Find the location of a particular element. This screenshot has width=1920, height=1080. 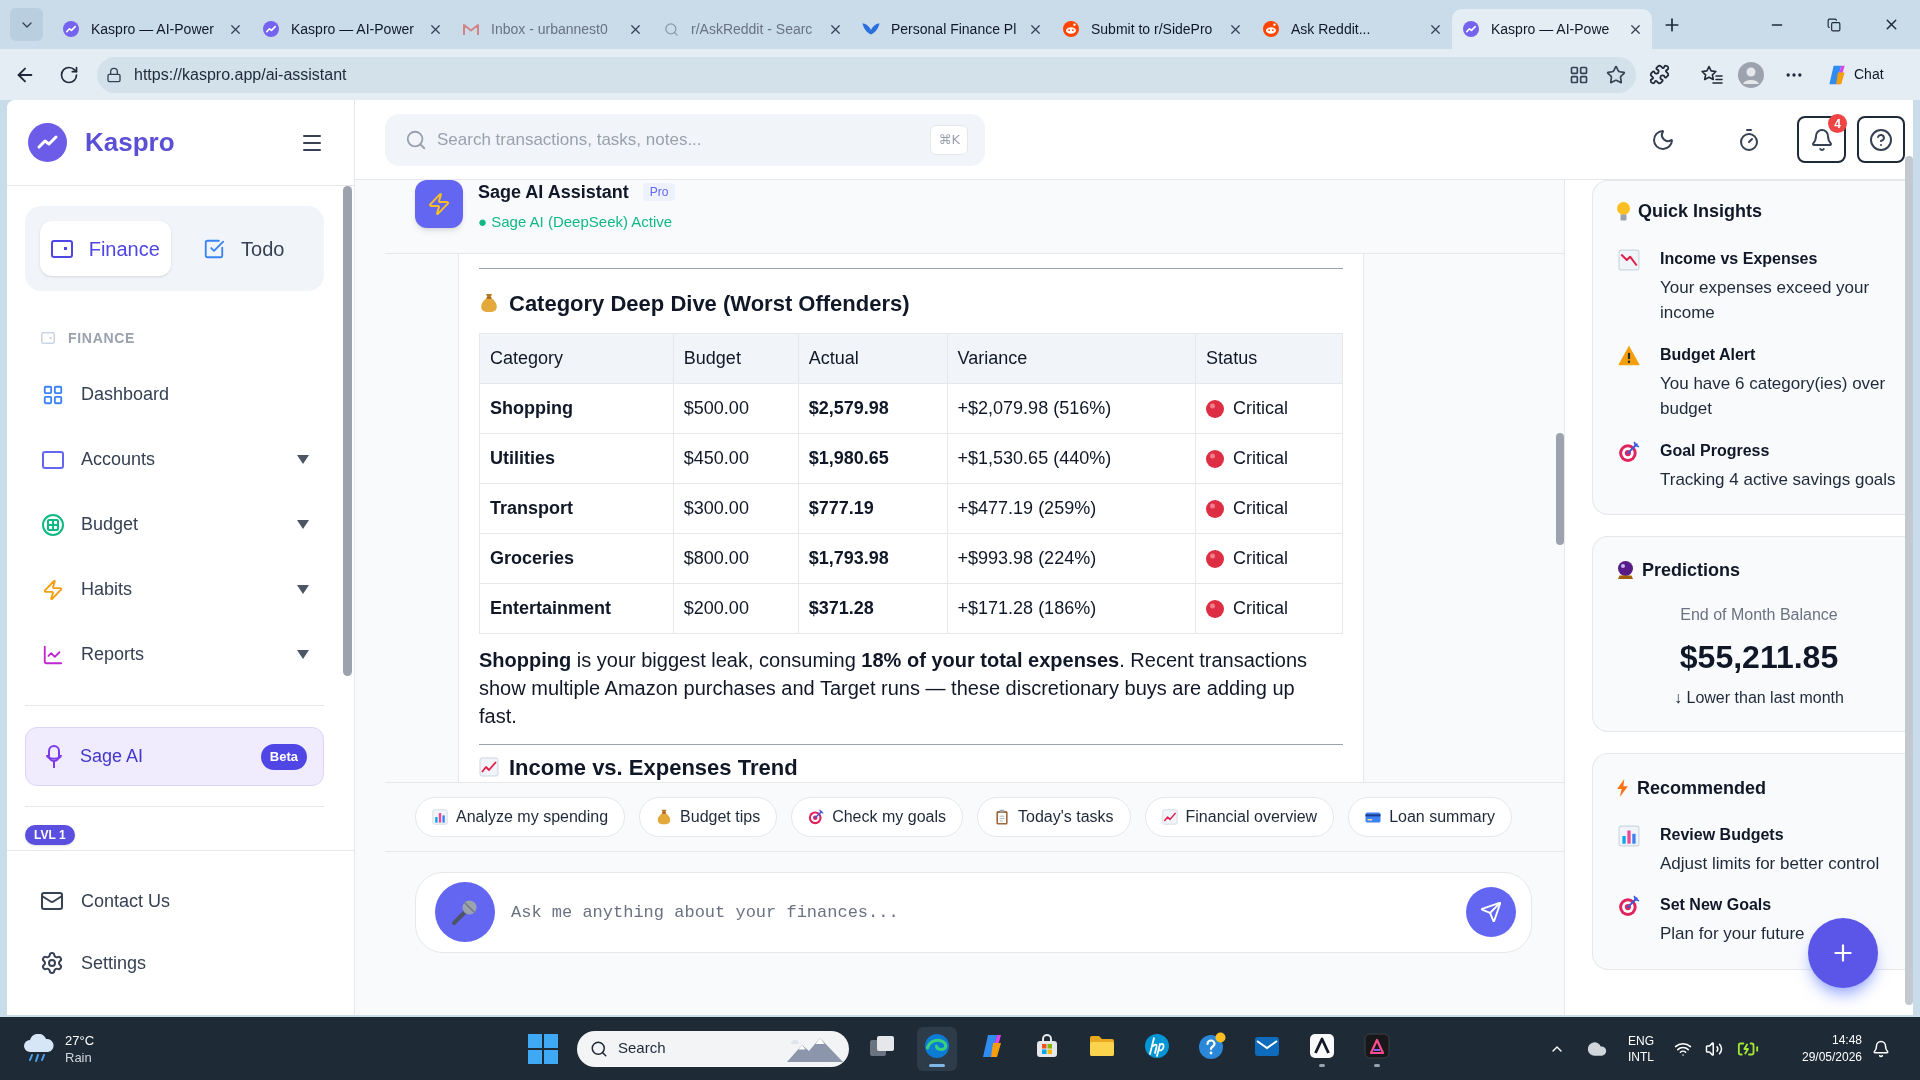

browser-tab: Inbox - urbannest0 is located at coordinates (552, 29).